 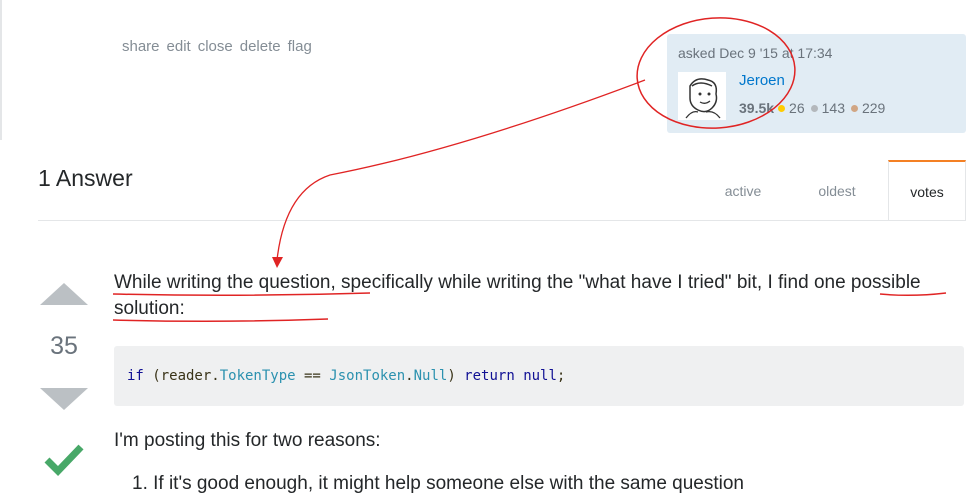 What do you see at coordinates (64, 346) in the screenshot?
I see `vote-count: 35` at bounding box center [64, 346].